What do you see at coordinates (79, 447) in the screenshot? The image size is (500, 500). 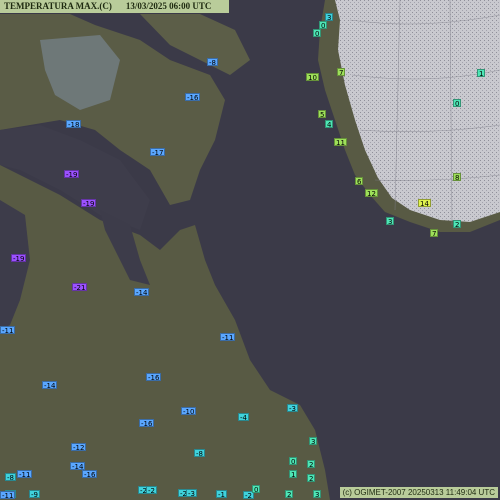 I see `station-temp-label: -12` at bounding box center [79, 447].